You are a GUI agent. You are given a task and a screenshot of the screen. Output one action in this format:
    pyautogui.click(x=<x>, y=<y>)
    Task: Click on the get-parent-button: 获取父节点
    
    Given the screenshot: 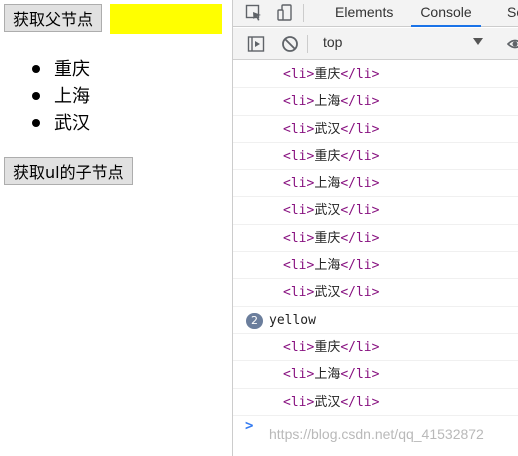 What is the action you would take?
    pyautogui.click(x=53, y=18)
    